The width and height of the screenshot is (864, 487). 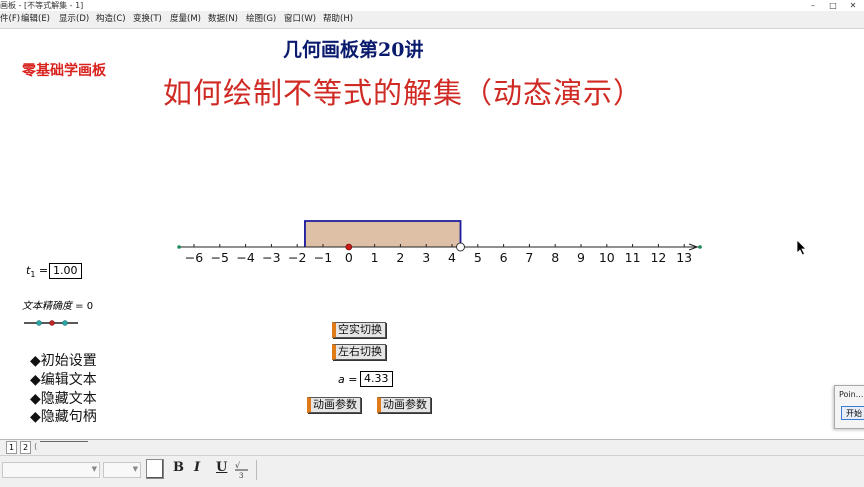 I want to click on axis-tick-label: 12, so click(x=658, y=257).